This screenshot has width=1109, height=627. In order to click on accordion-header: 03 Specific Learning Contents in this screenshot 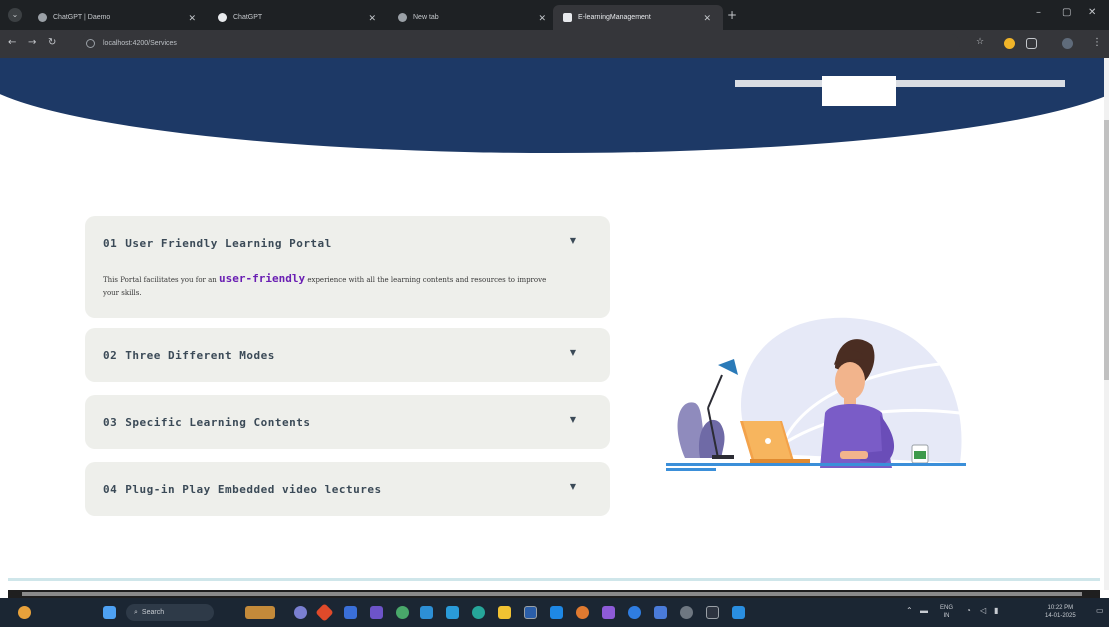, I will do `click(206, 422)`.